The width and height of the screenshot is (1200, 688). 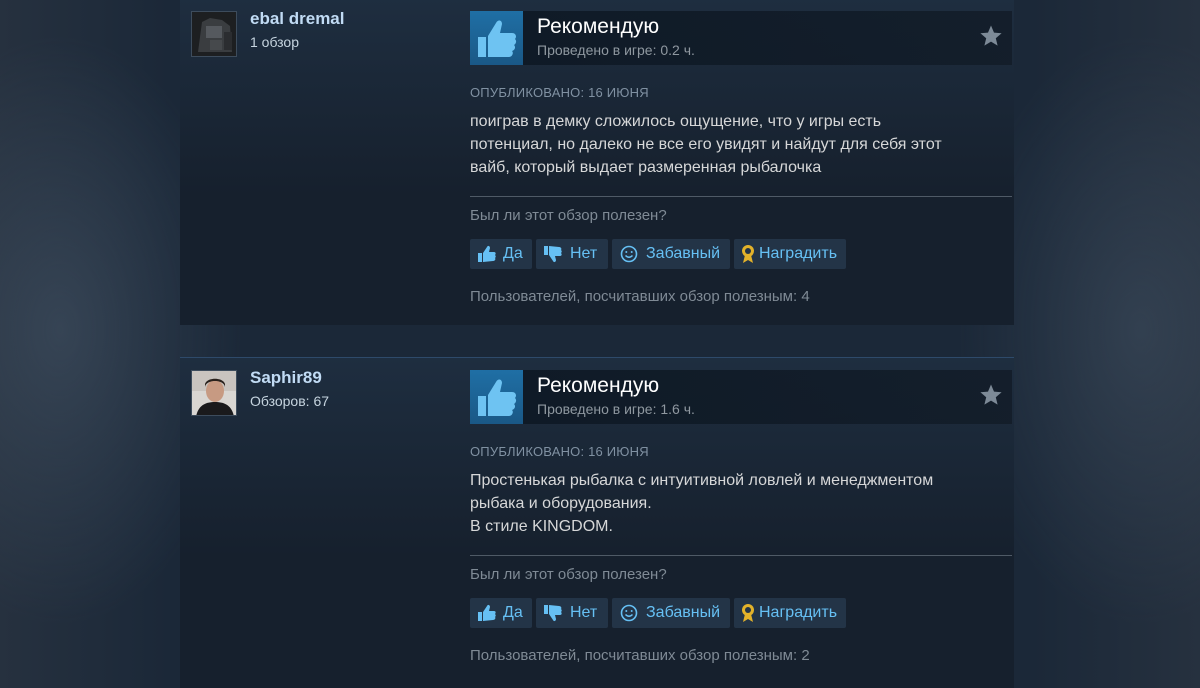 What do you see at coordinates (561, 503) in the screenshot?
I see `review-text-line: рыбака и оборудования.` at bounding box center [561, 503].